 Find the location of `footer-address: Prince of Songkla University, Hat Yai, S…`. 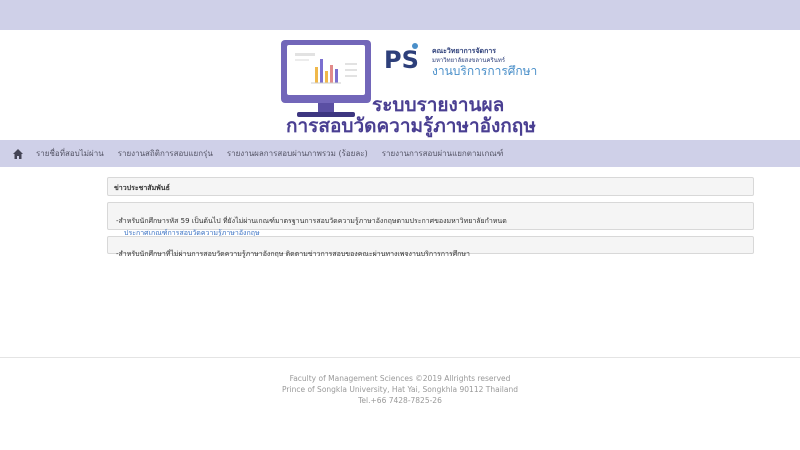

footer-address: Prince of Songkla University, Hat Yai, S… is located at coordinates (400, 389).